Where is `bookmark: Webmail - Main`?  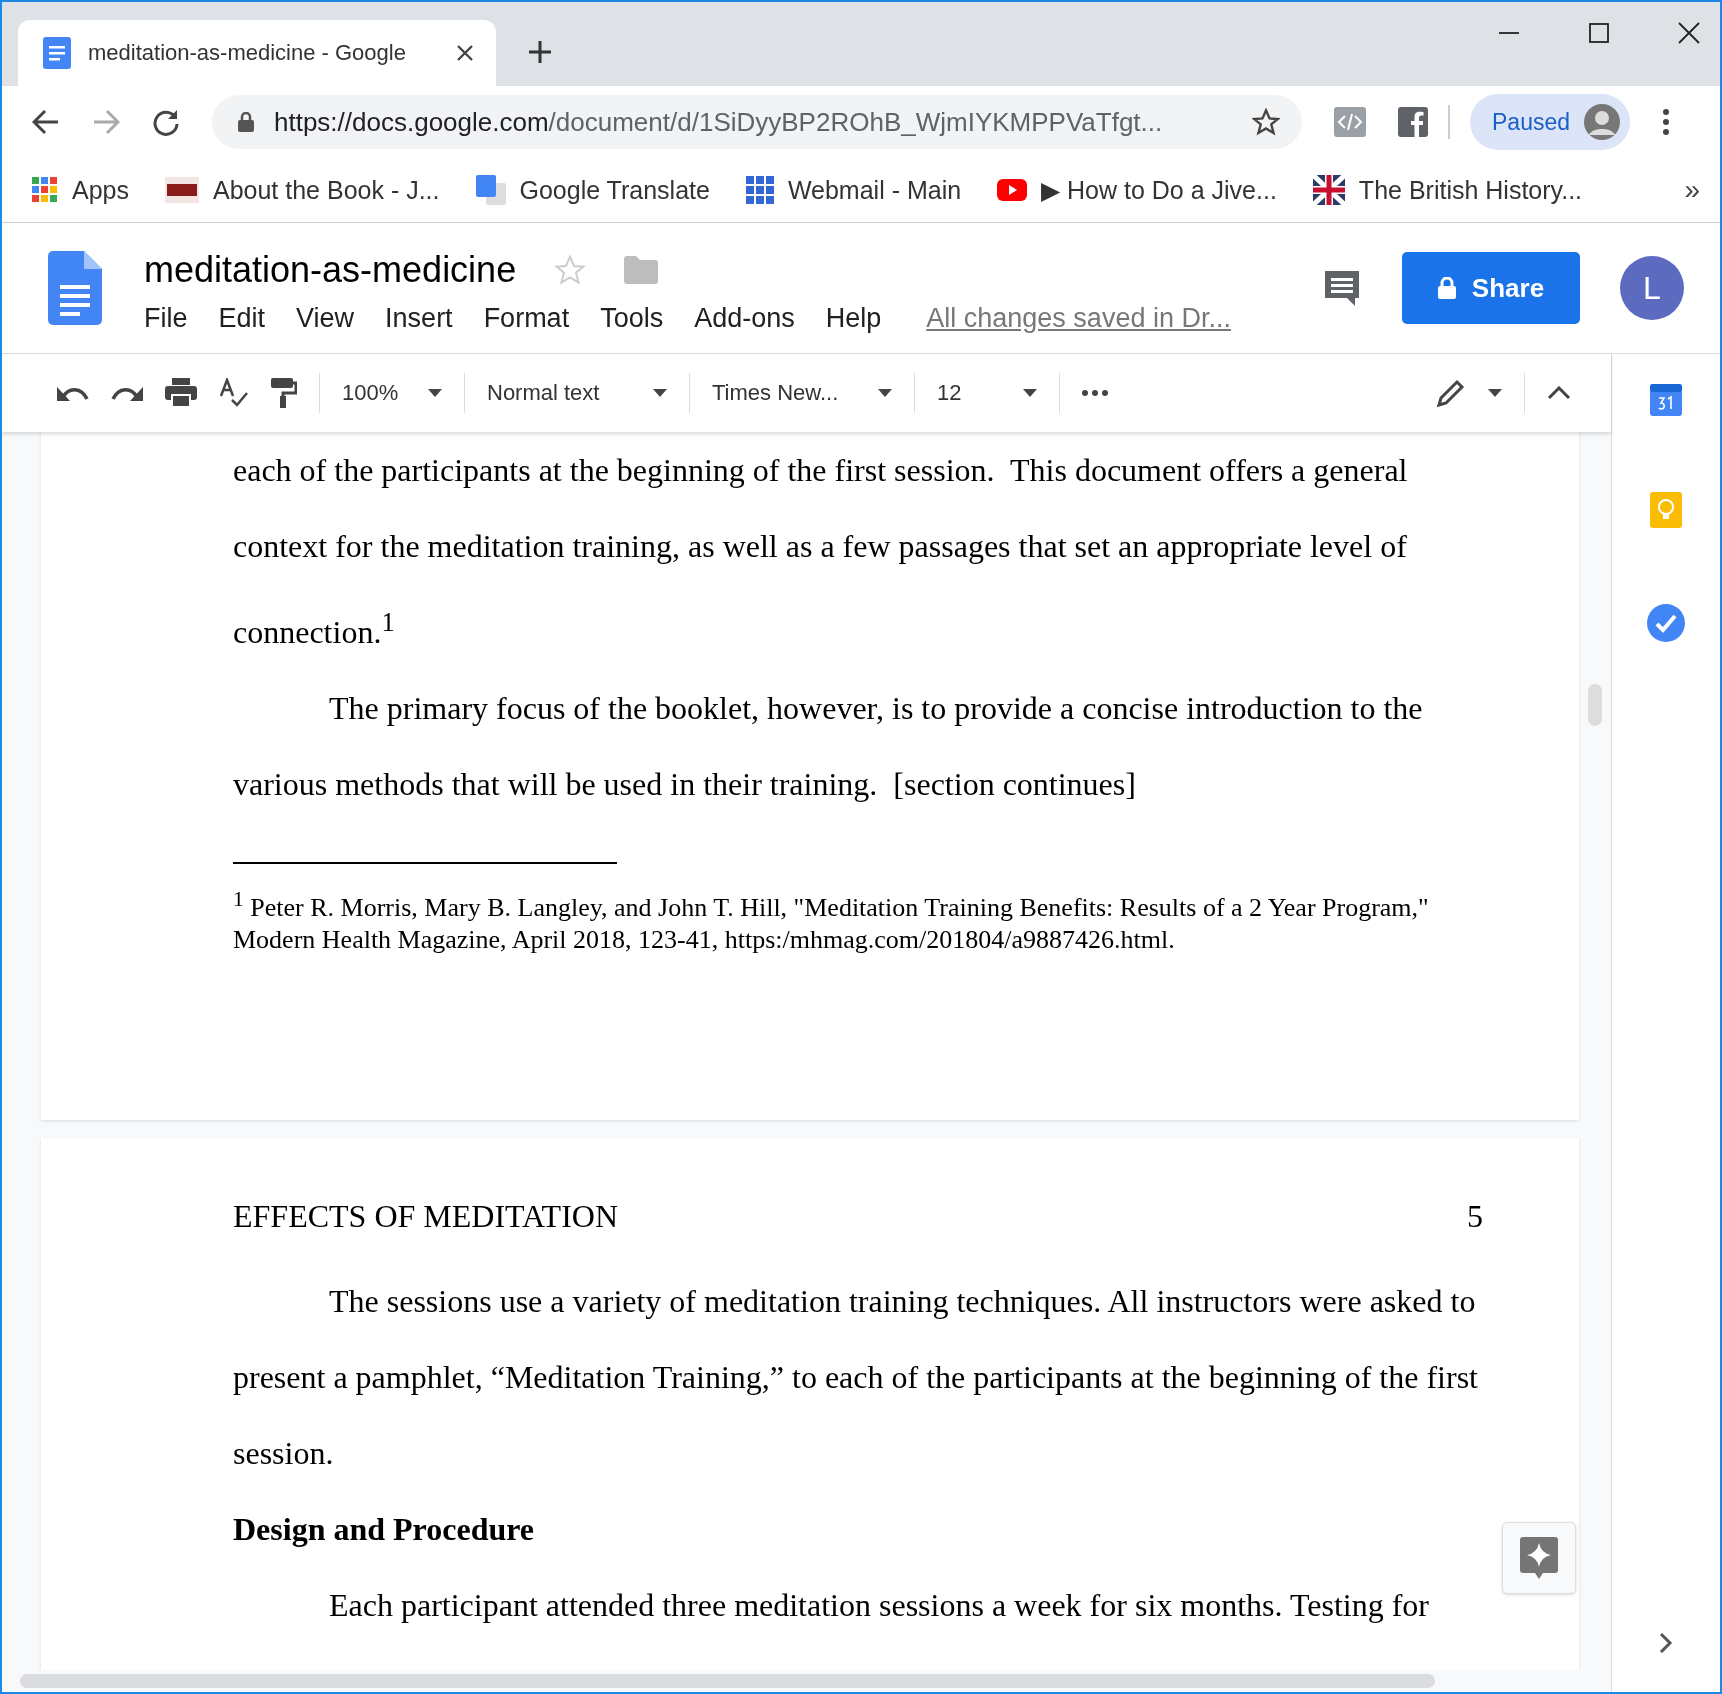
bookmark: Webmail - Main is located at coordinates (853, 190).